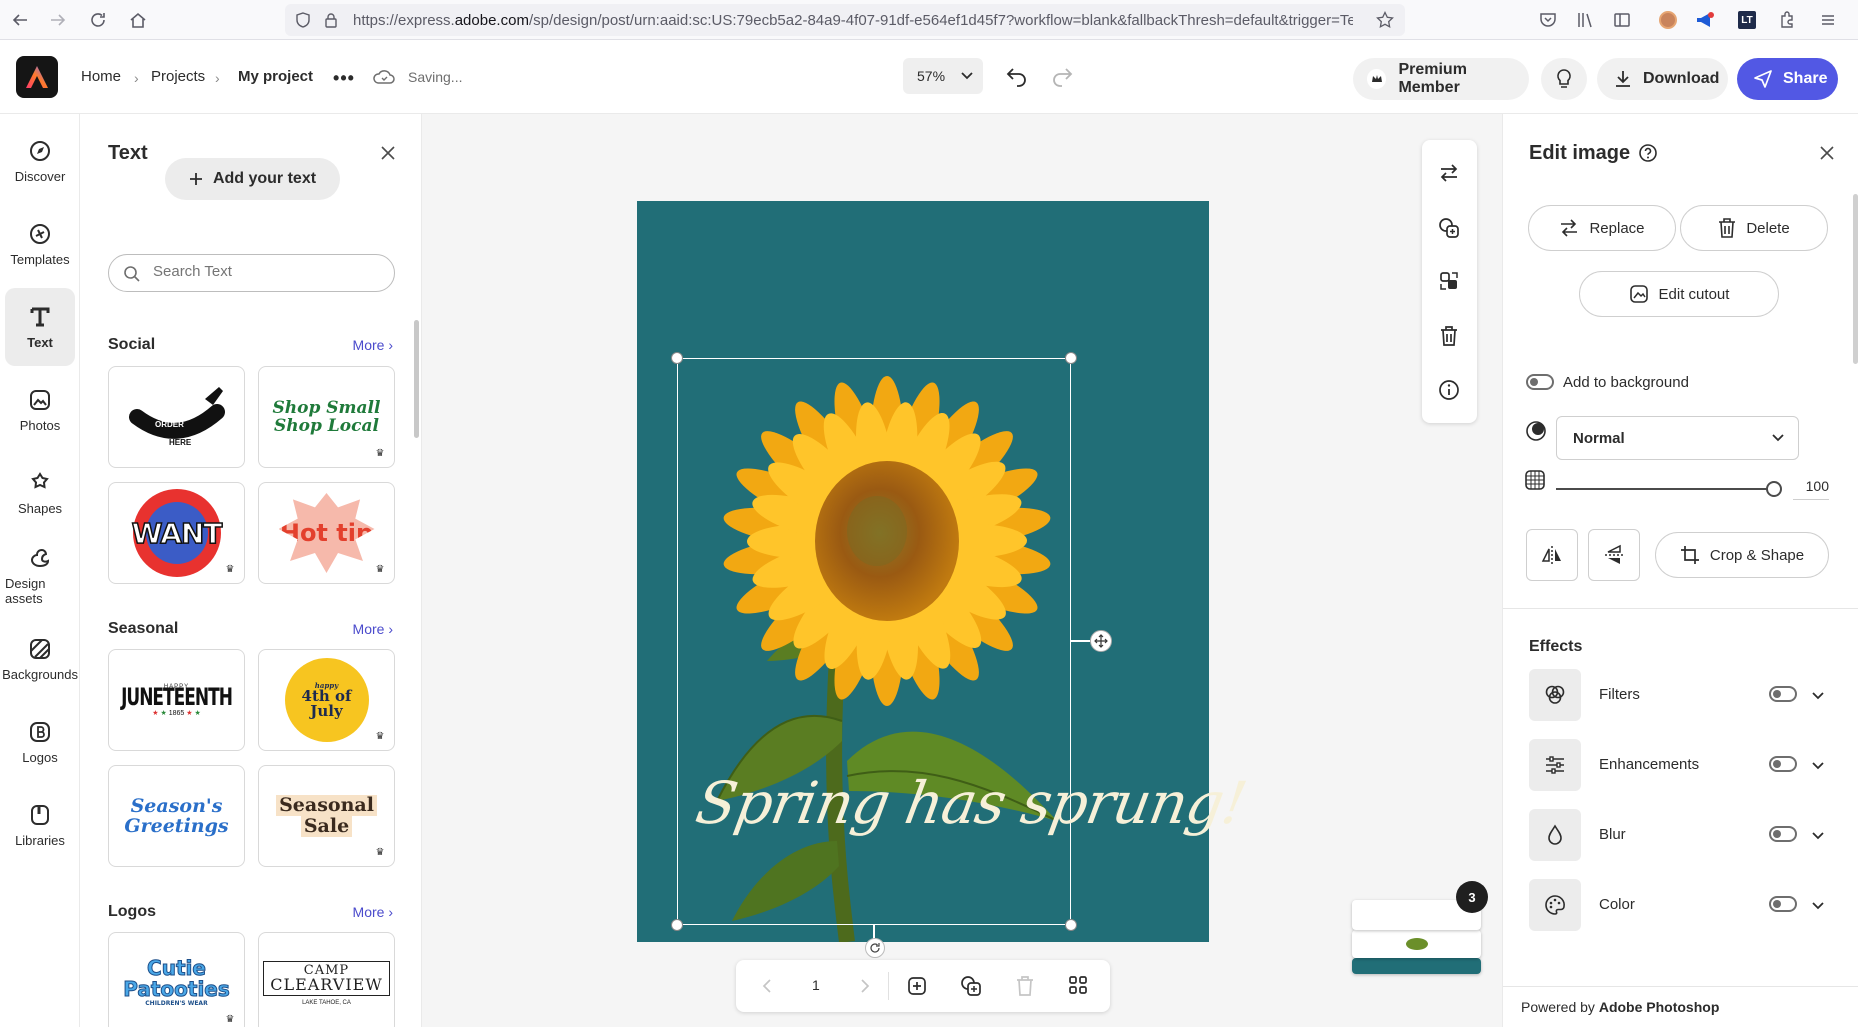 This screenshot has height=1027, width=1858. I want to click on extensions-icon, so click(1787, 20).